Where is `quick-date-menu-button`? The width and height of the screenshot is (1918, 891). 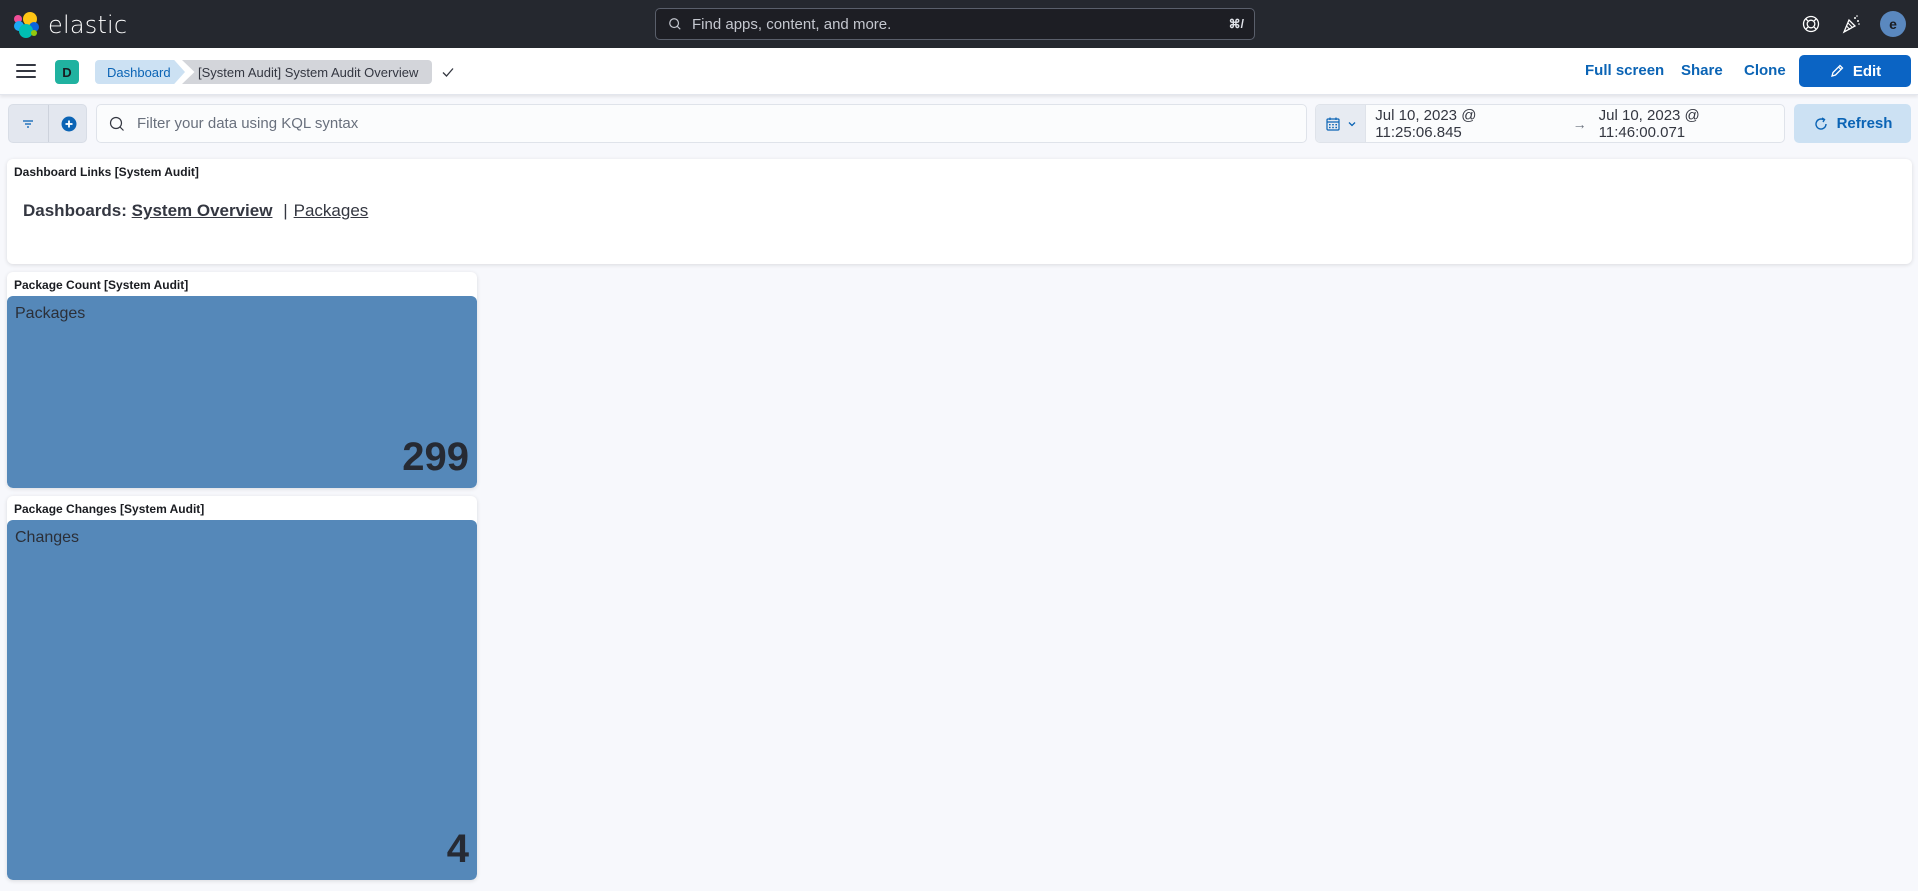
quick-date-menu-button is located at coordinates (1341, 123).